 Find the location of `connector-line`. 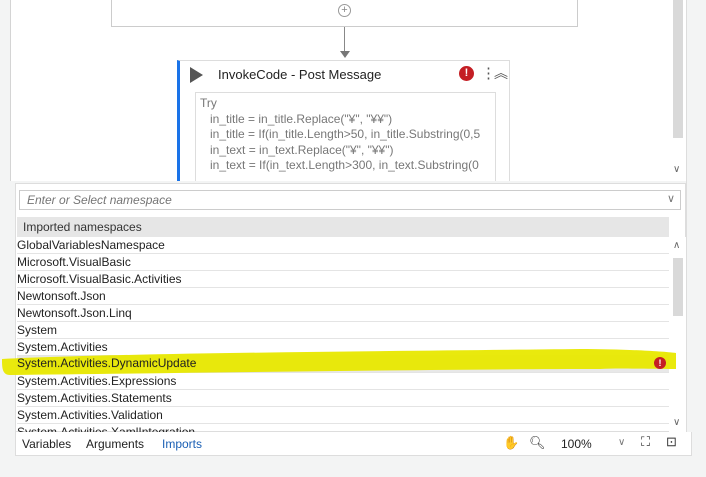

connector-line is located at coordinates (344, 40).